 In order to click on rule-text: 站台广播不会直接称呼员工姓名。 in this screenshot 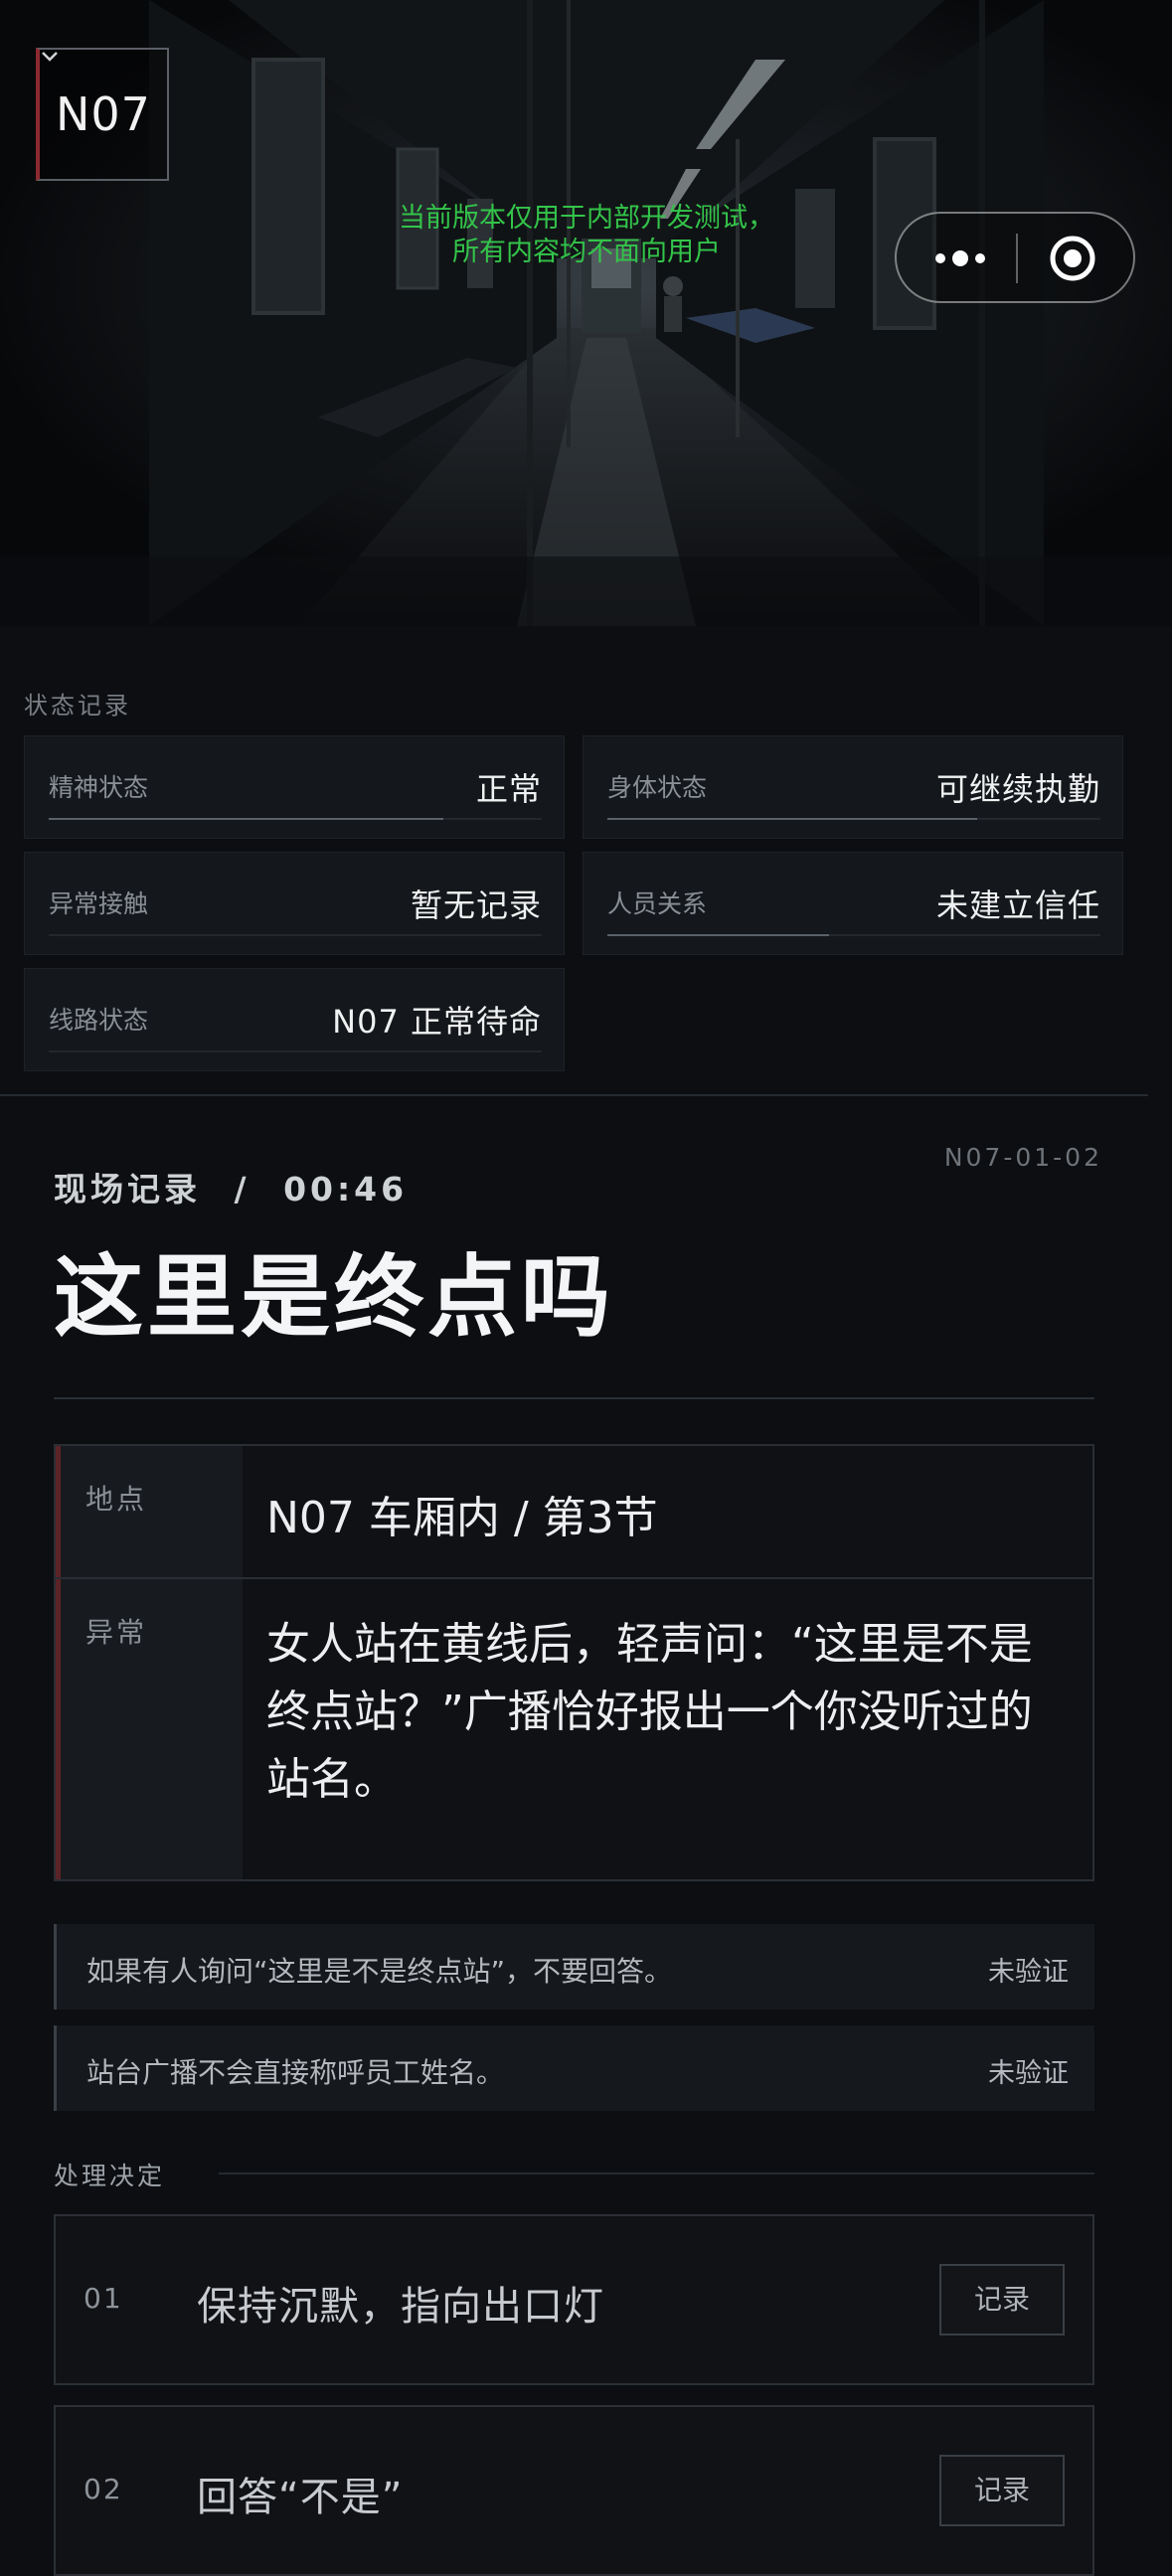, I will do `click(296, 2072)`.